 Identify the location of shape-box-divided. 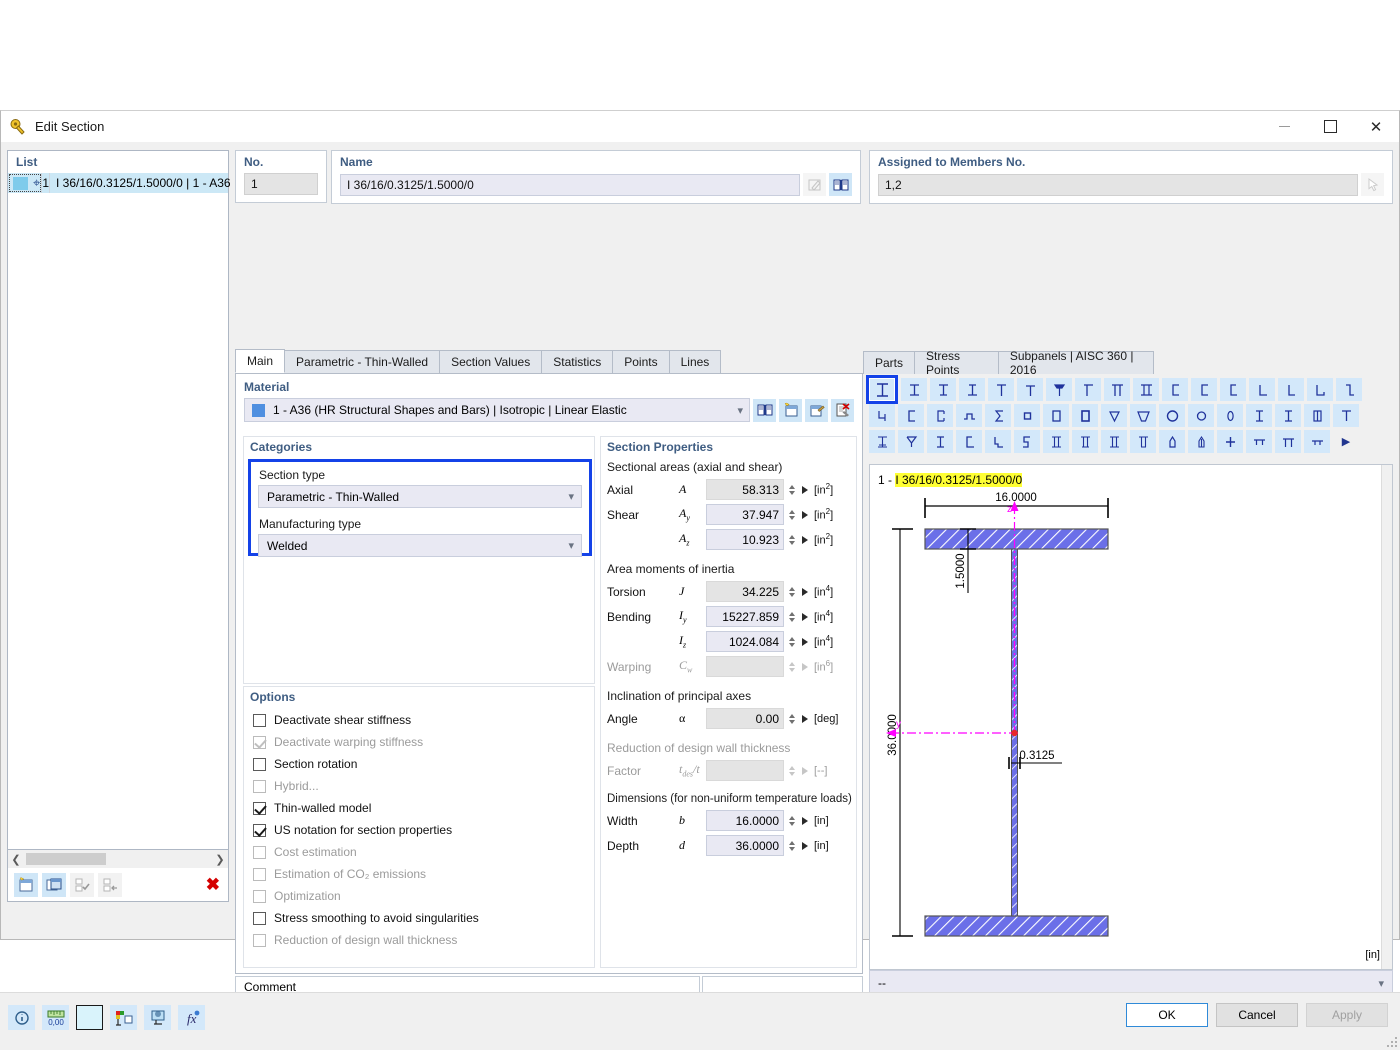
(1317, 415).